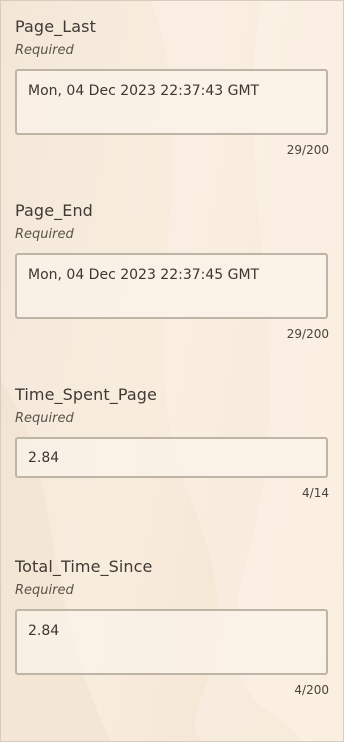  Describe the element at coordinates (171, 102) in the screenshot. I see `page-last-input: Mon, 04 Dec 2023 22:37:43 GMT` at that location.